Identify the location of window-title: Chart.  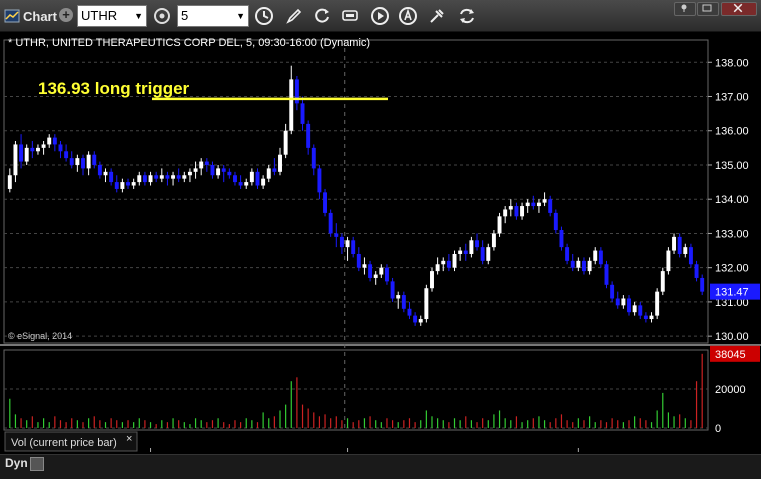
(30, 16).